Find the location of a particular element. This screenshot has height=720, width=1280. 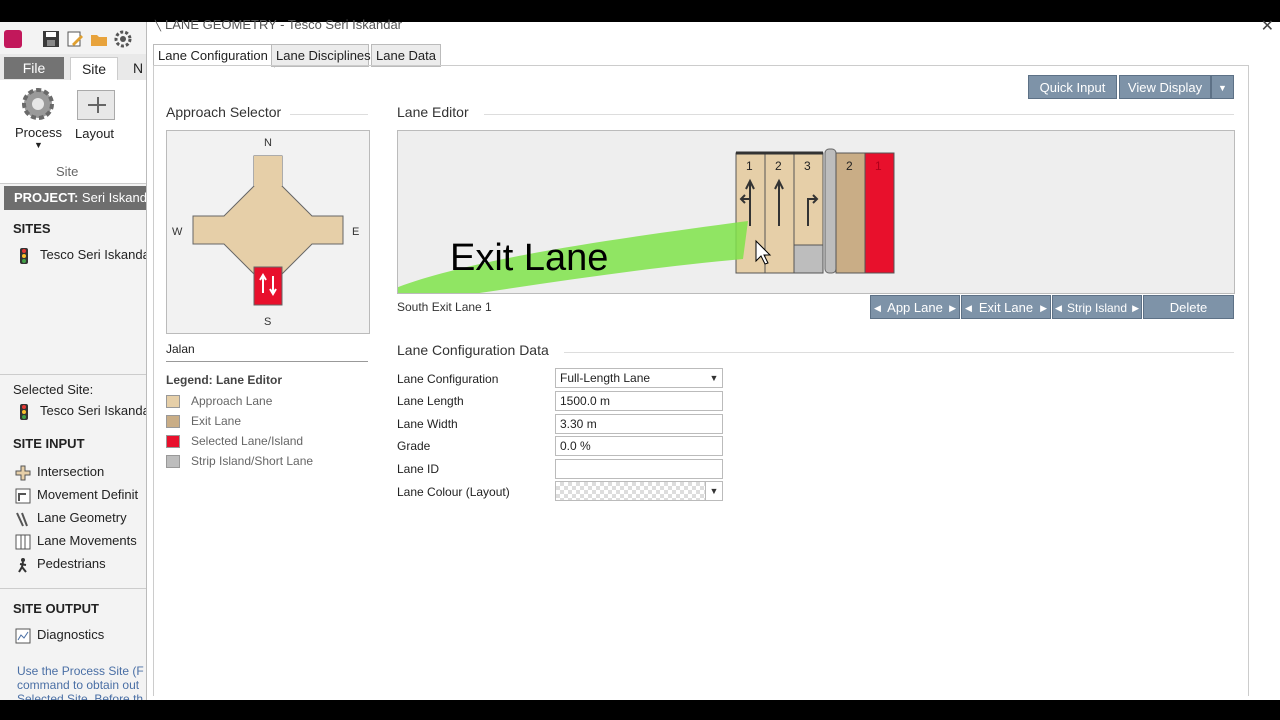

nav-pedestrians: Pedestrians is located at coordinates (60, 564).